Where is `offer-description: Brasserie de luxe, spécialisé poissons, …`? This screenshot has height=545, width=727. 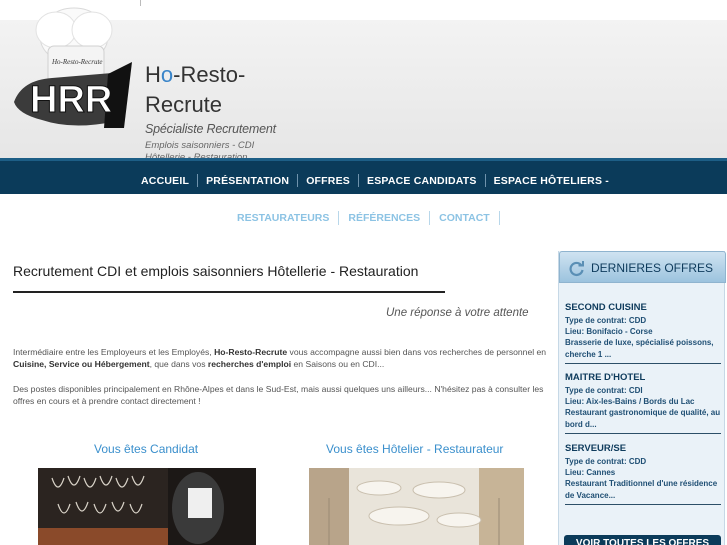
offer-description: Brasserie de luxe, spécialisé poissons, … is located at coordinates (639, 348).